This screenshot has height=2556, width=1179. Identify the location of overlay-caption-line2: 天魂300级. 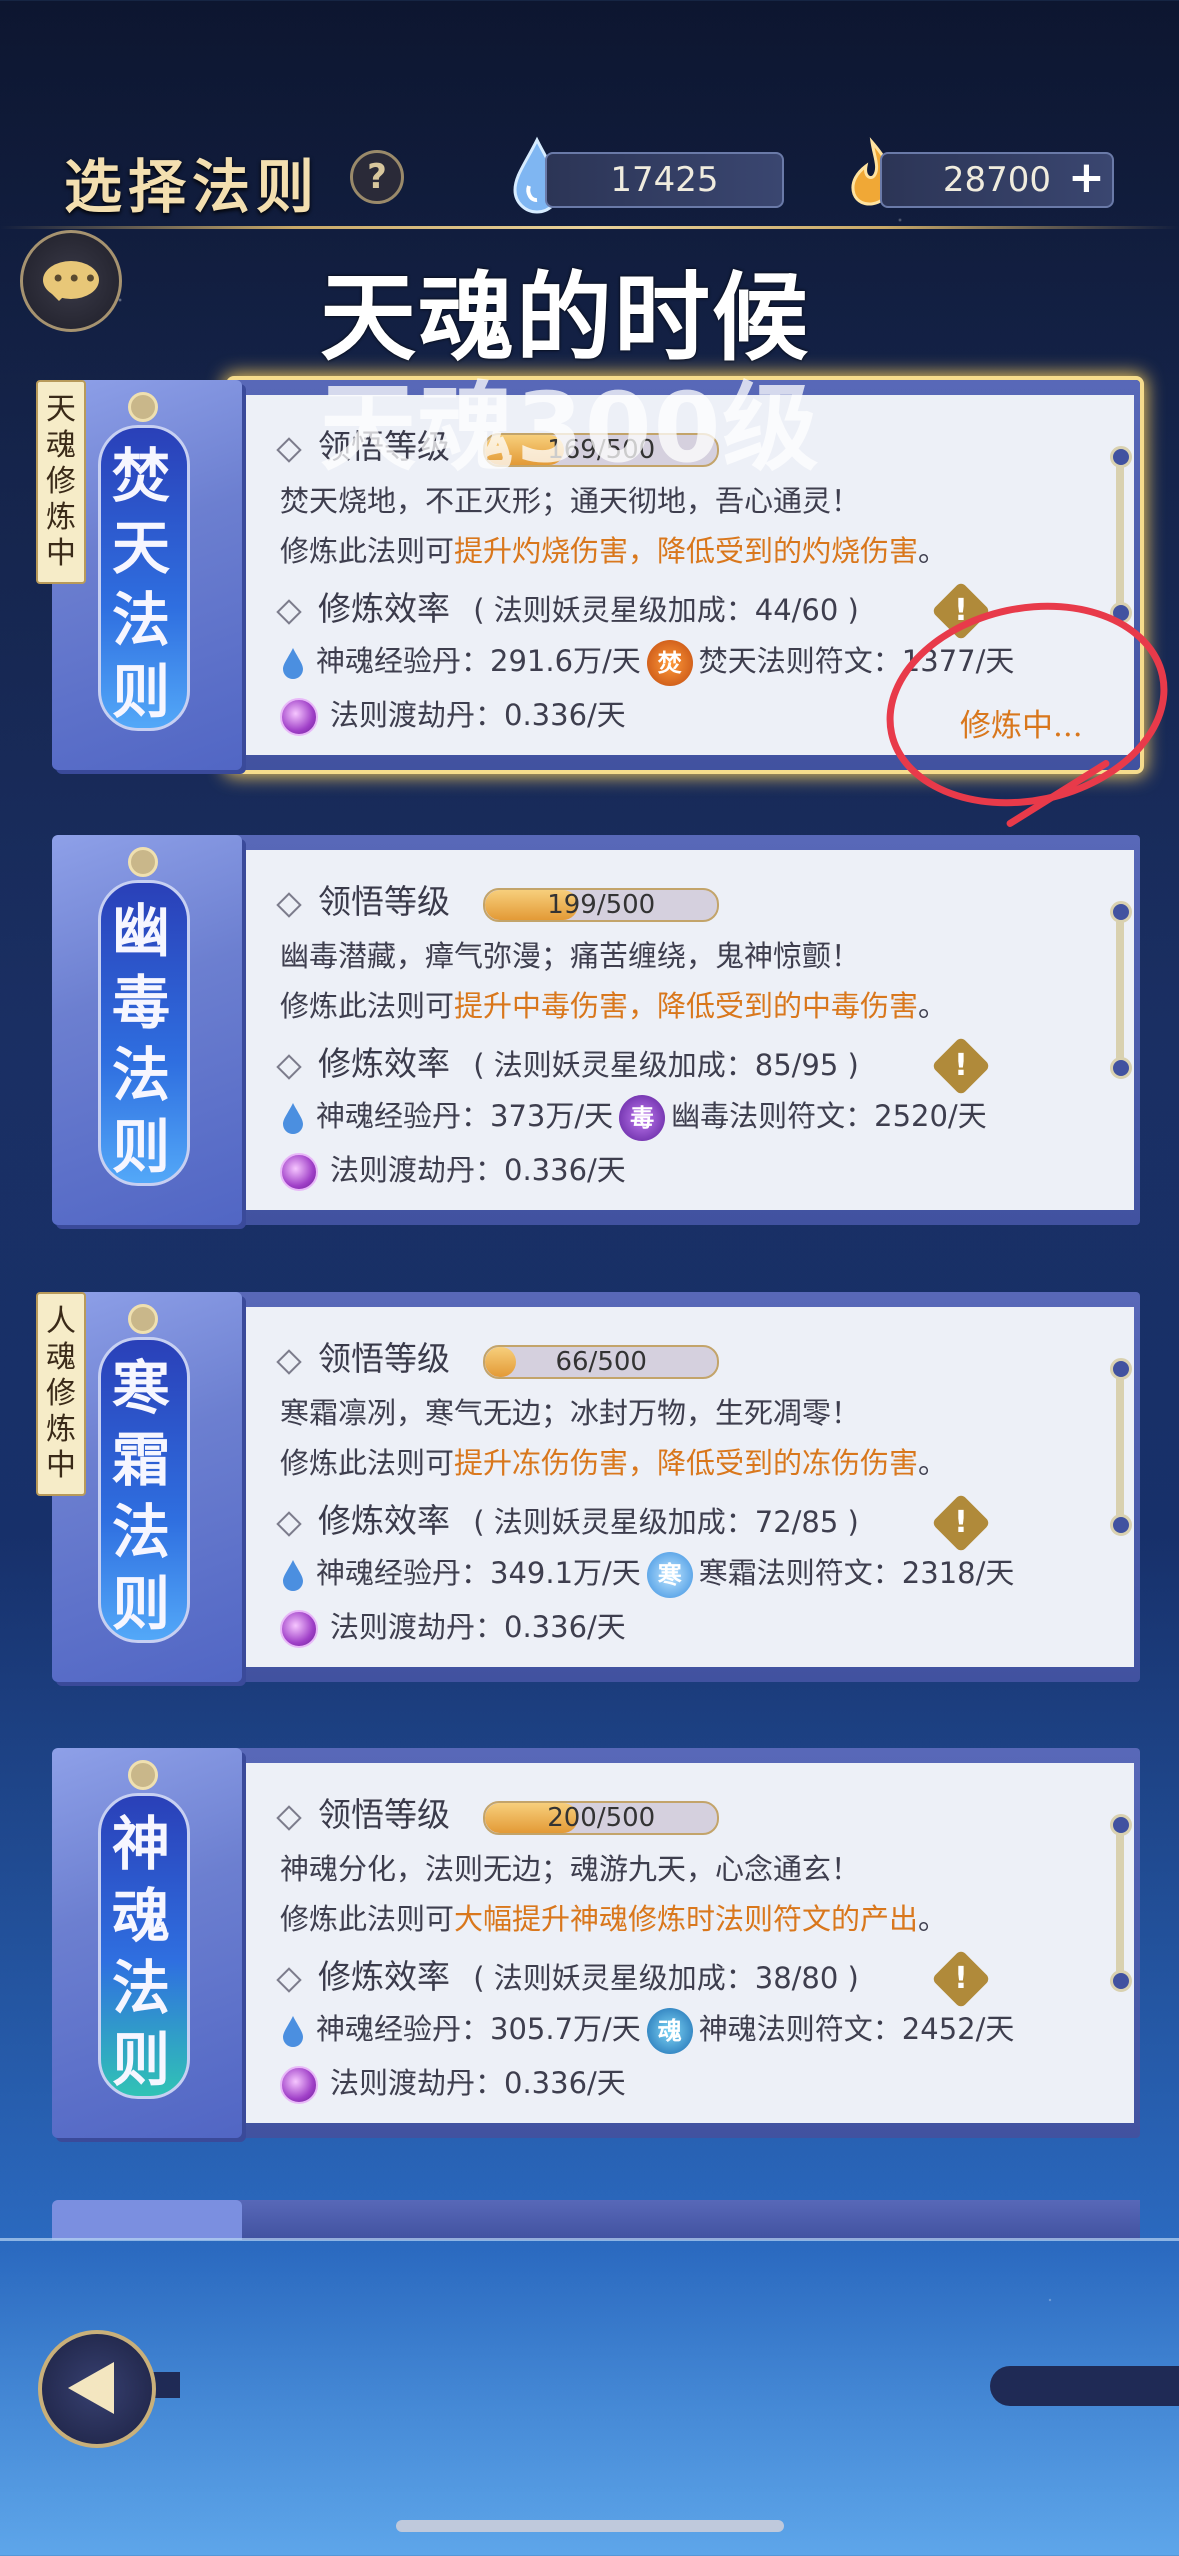
(570, 428).